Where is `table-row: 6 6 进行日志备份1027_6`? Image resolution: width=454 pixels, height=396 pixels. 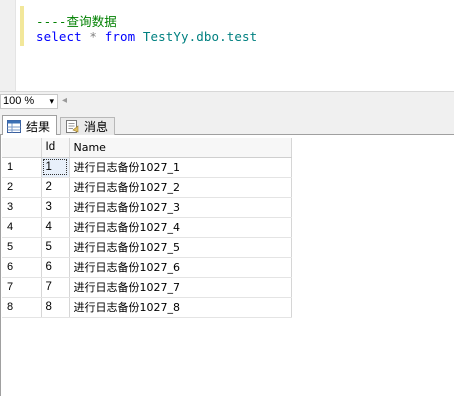
table-row: 6 6 进行日志备份1027_6 is located at coordinates (147, 267).